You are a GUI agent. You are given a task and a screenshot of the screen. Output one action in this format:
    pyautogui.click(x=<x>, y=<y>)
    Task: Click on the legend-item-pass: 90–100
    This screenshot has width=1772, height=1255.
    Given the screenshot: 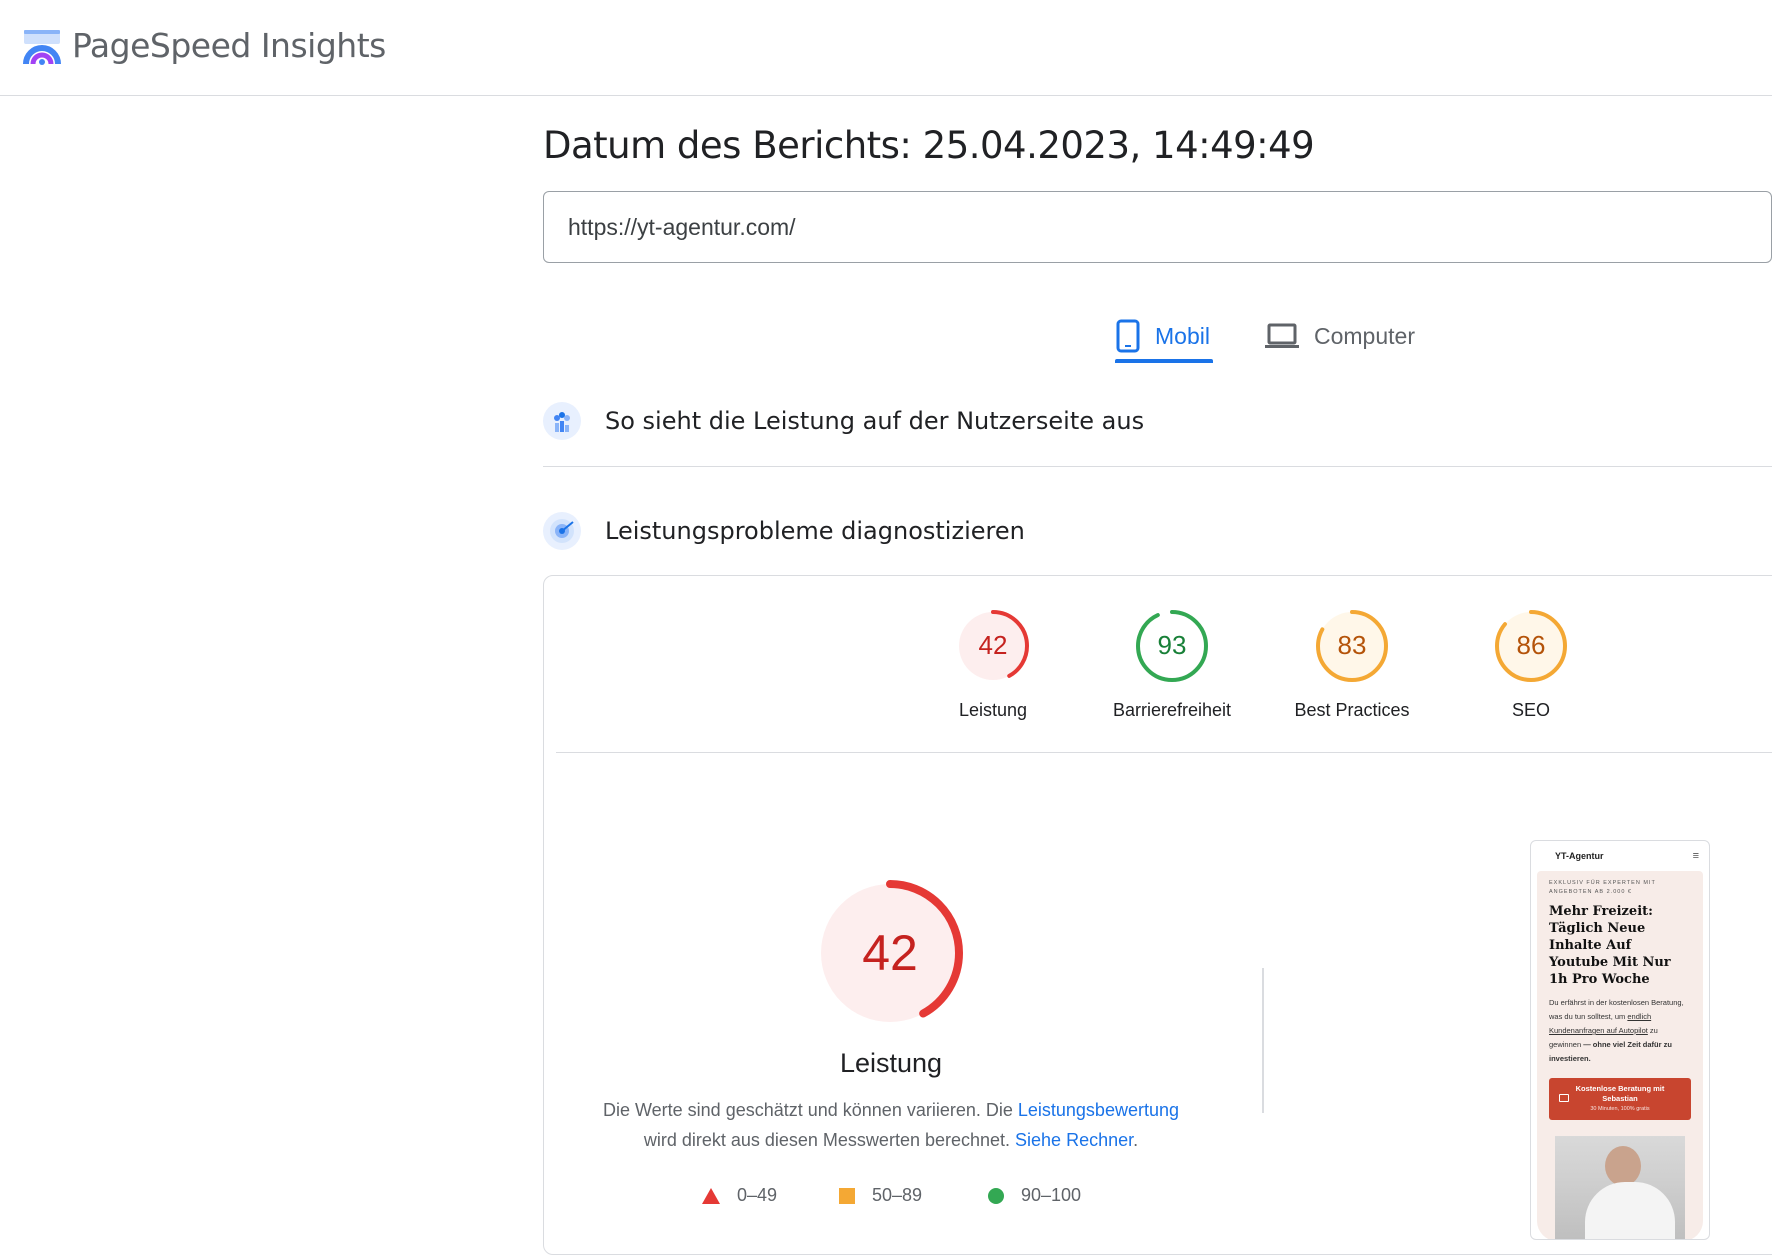 What is the action you would take?
    pyautogui.click(x=1034, y=1195)
    